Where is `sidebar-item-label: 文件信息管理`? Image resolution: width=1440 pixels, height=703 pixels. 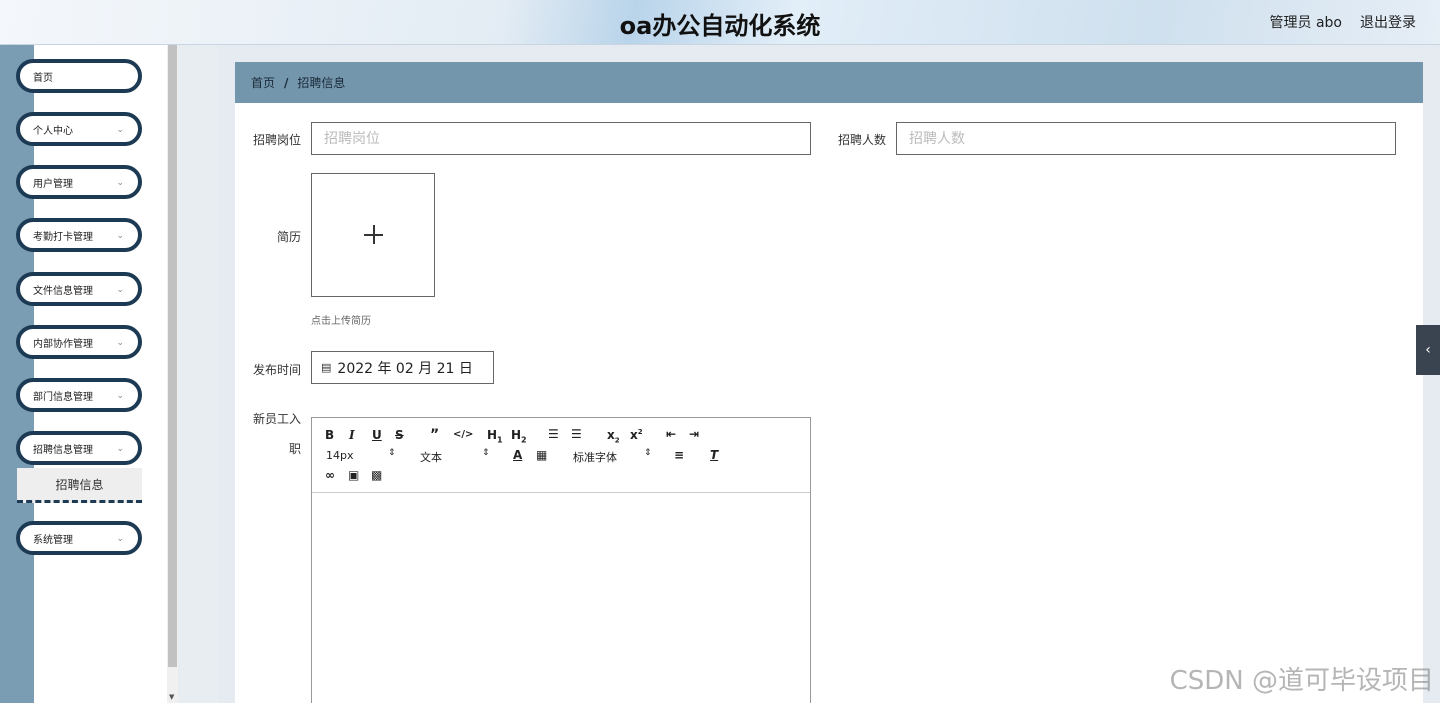
sidebar-item-label: 文件信息管理 is located at coordinates (63, 291).